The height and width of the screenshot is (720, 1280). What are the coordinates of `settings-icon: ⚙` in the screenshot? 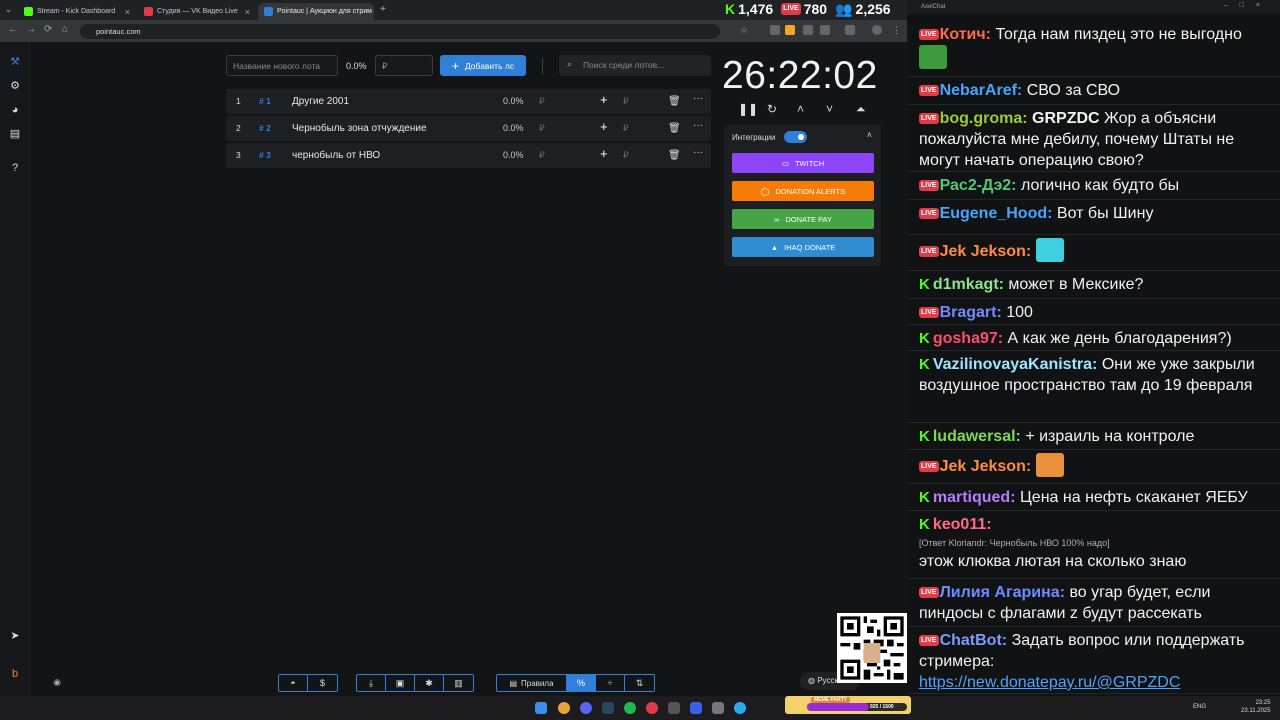 It's located at (15, 86).